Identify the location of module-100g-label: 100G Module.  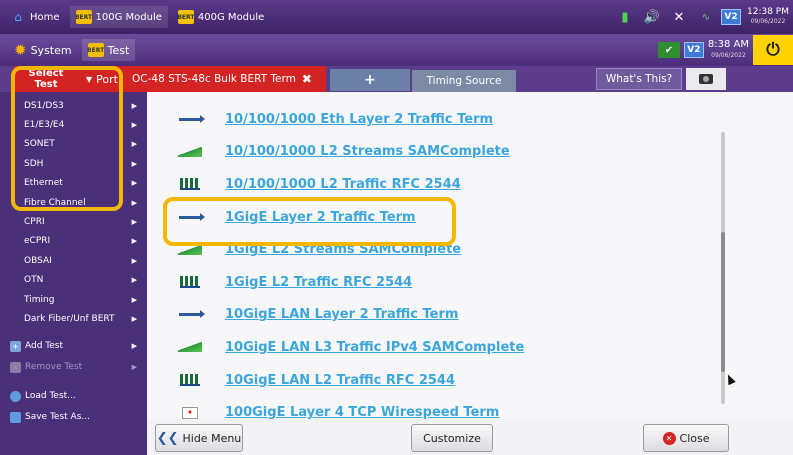
(128, 17).